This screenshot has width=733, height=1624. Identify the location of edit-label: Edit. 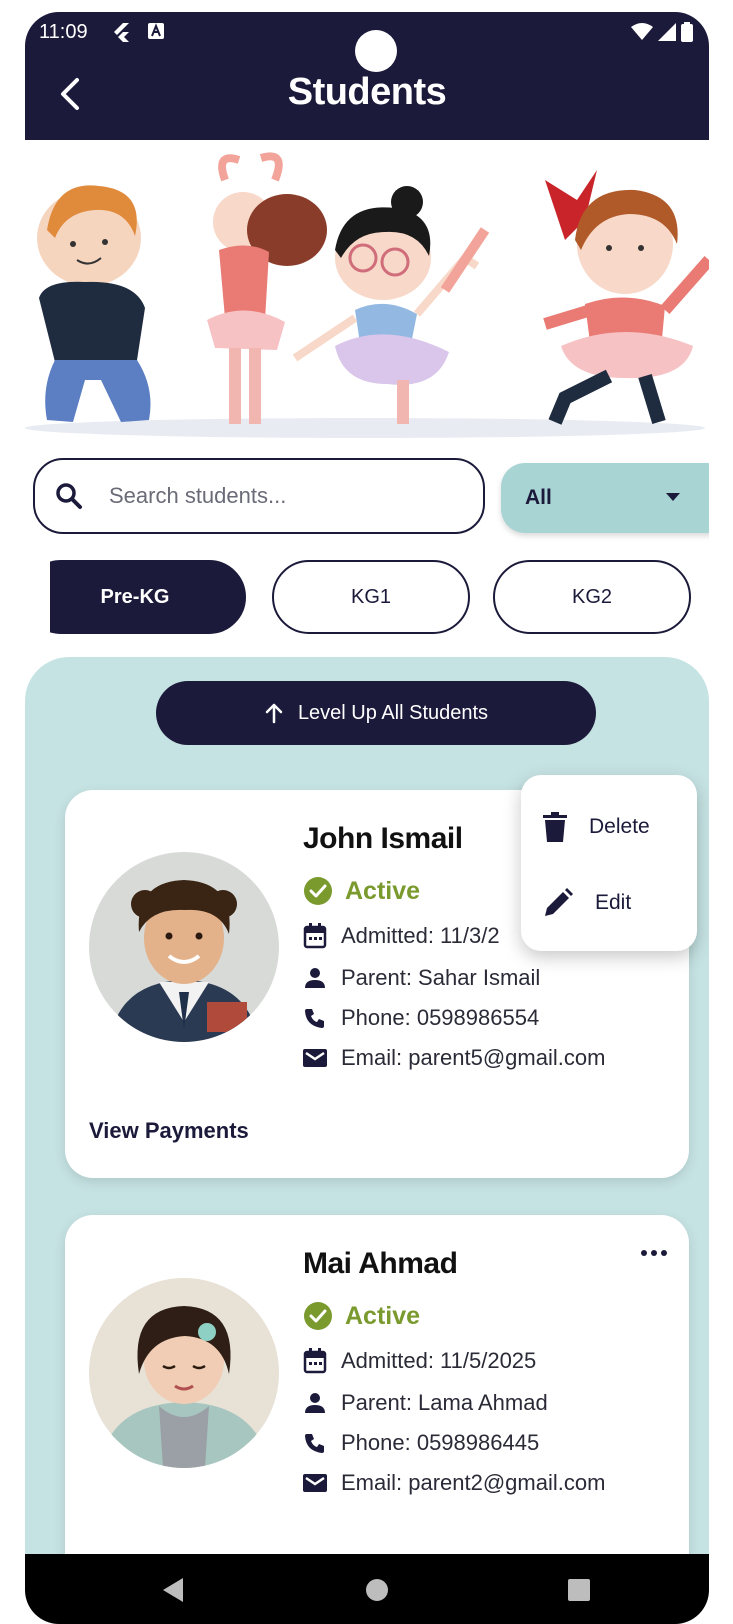
(613, 902).